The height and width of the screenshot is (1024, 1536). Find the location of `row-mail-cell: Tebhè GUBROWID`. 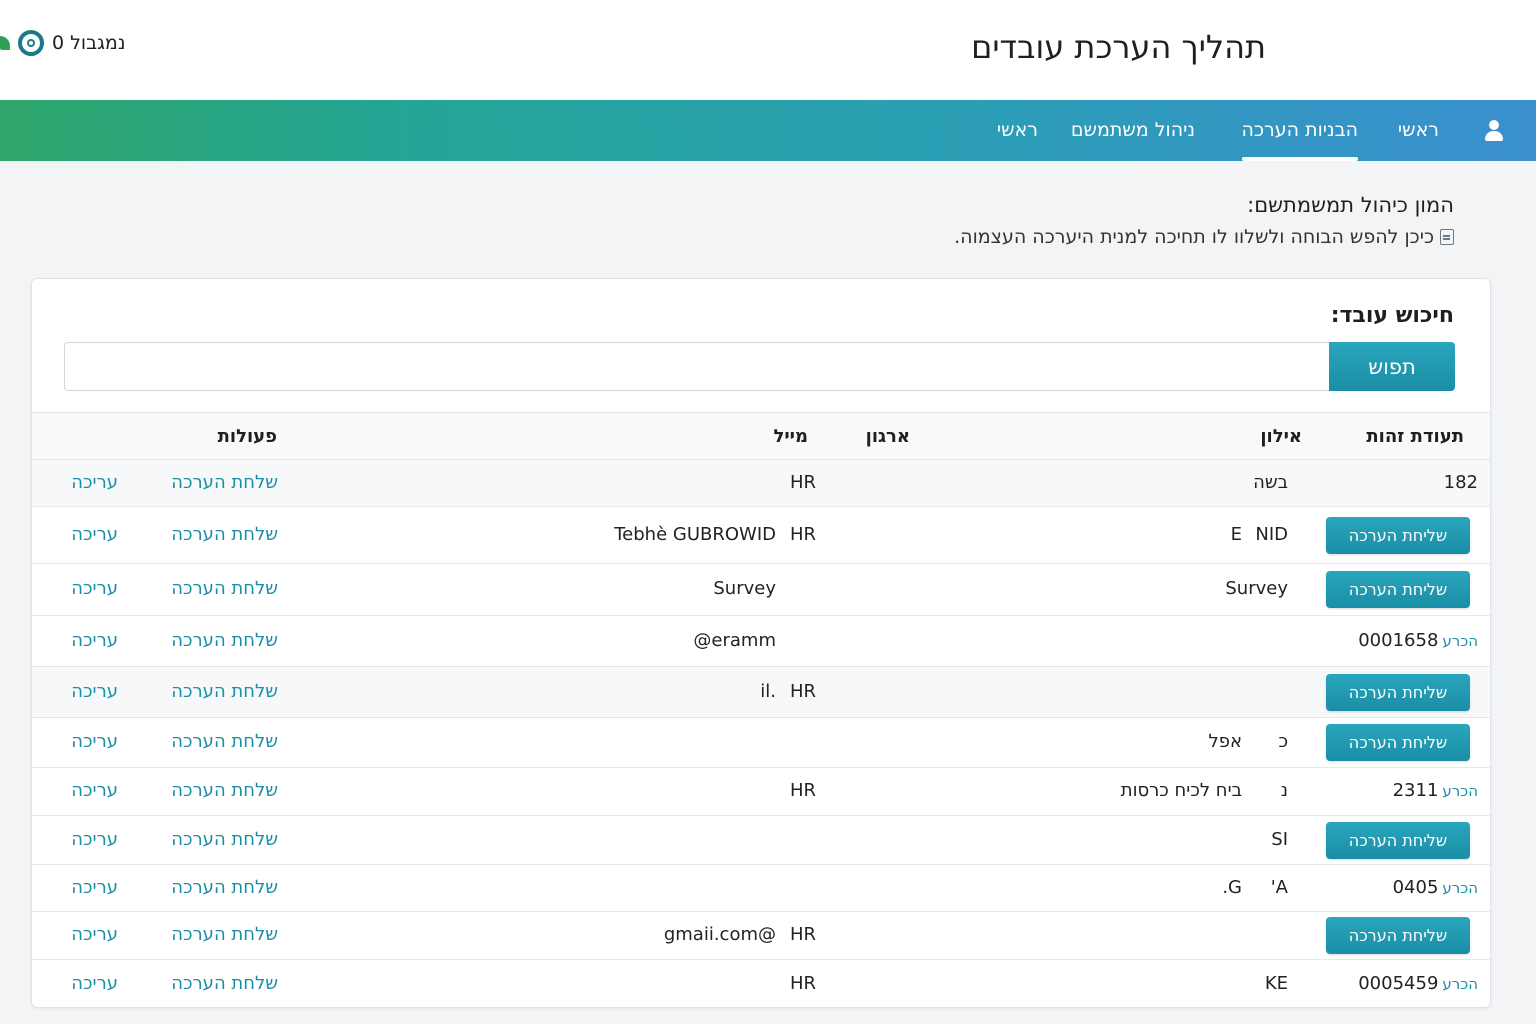

row-mail-cell: Tebhè GUBROWID is located at coordinates (695, 534).